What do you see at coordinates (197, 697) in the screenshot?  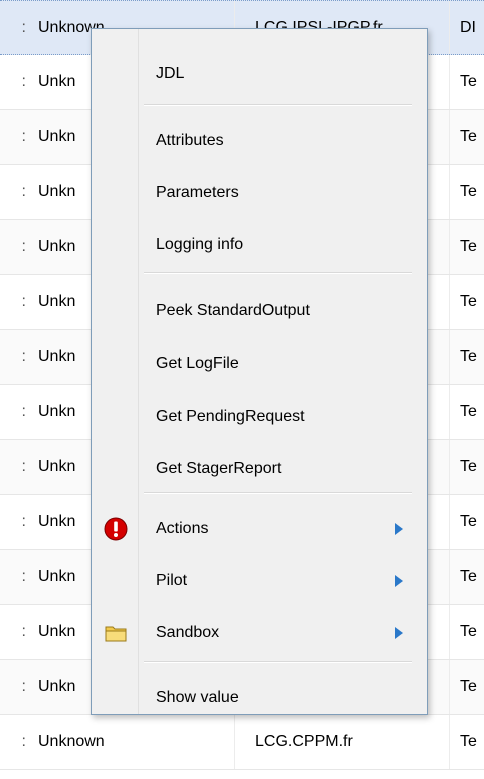 I see `menu-item-label: Show value` at bounding box center [197, 697].